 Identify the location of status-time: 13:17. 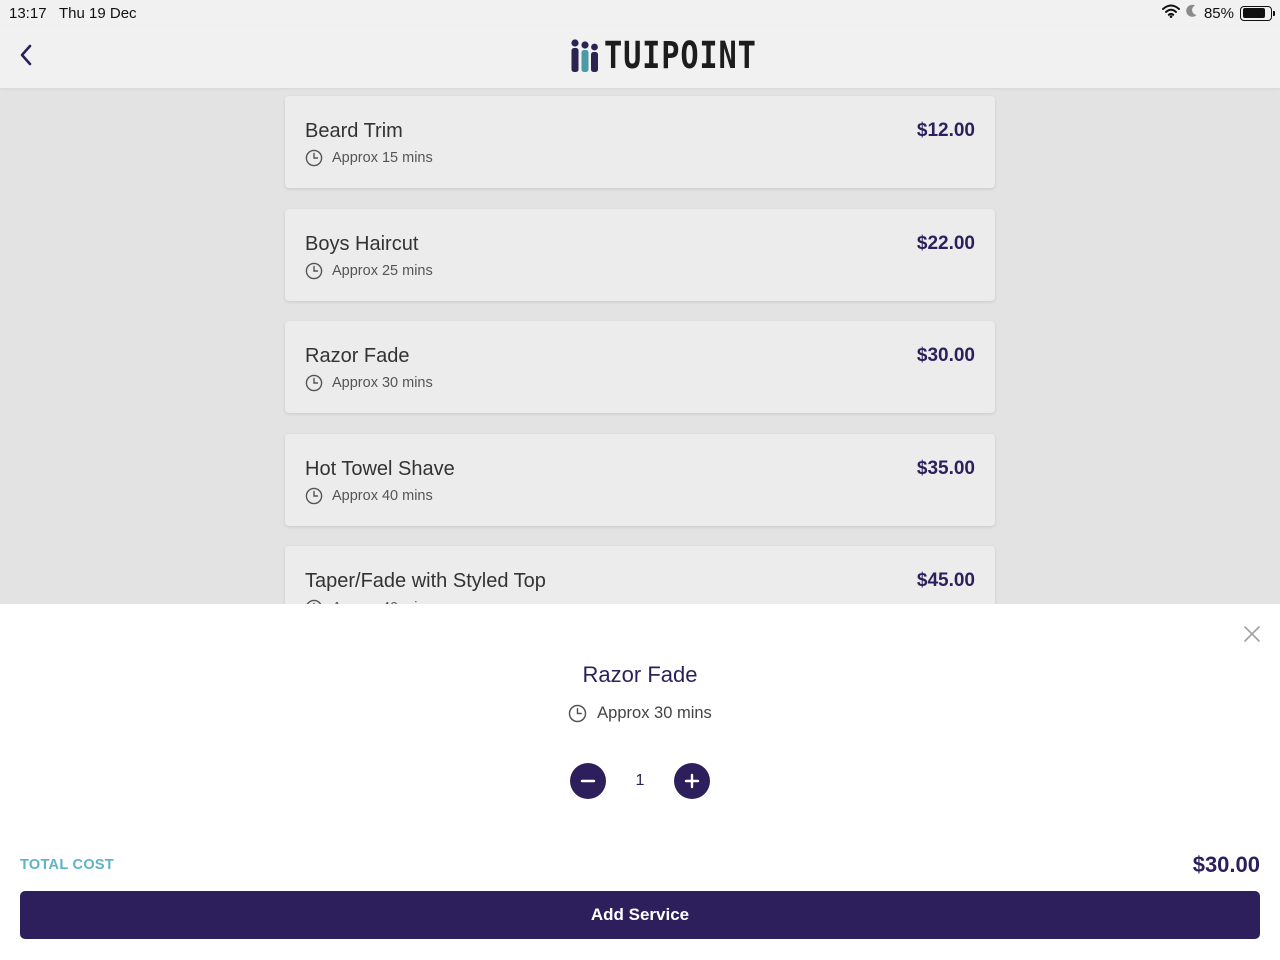
(28, 13).